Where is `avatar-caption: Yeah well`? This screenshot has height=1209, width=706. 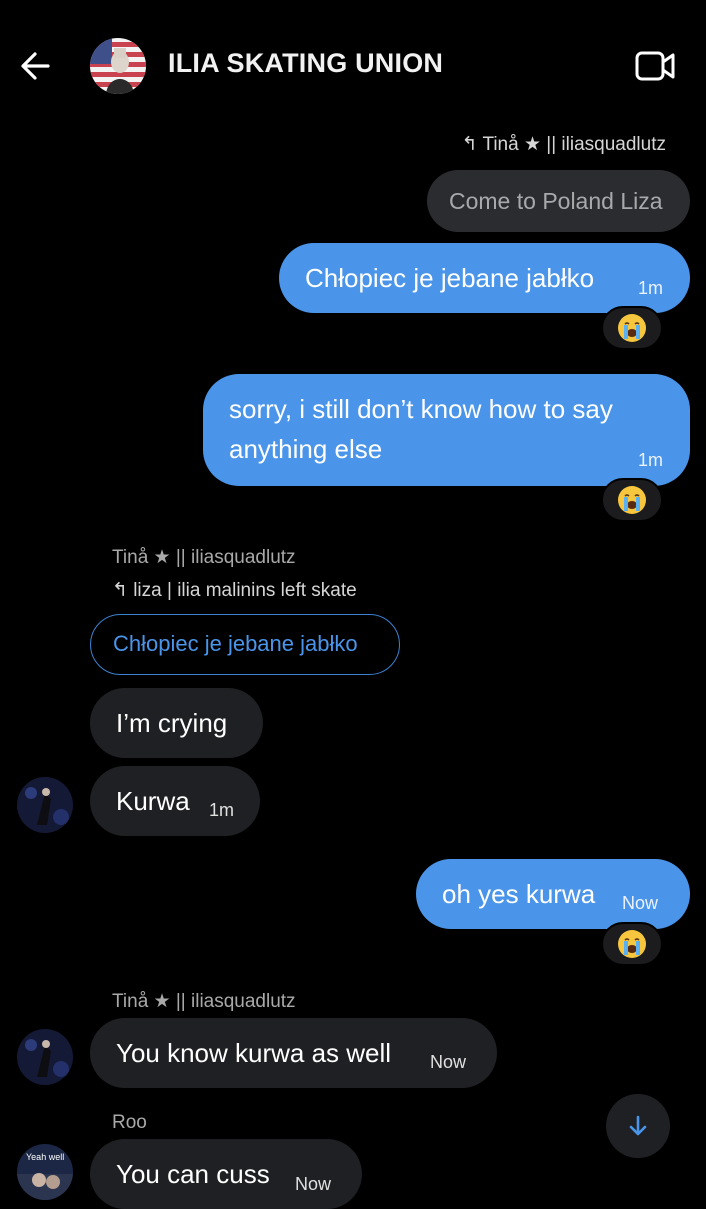 avatar-caption: Yeah well is located at coordinates (45, 1157).